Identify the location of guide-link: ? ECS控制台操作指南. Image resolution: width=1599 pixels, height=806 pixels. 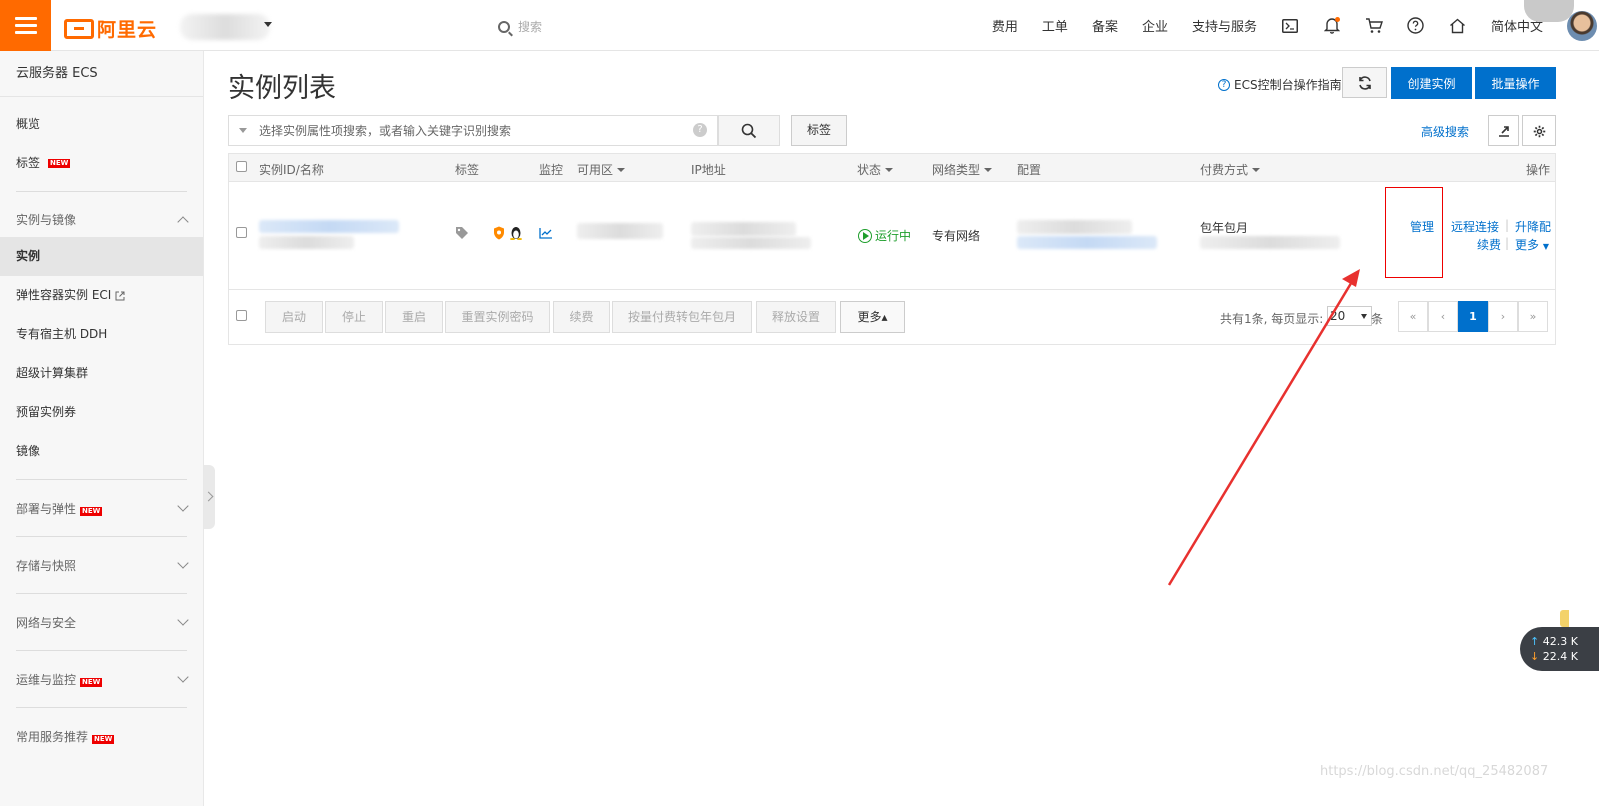
(1280, 84).